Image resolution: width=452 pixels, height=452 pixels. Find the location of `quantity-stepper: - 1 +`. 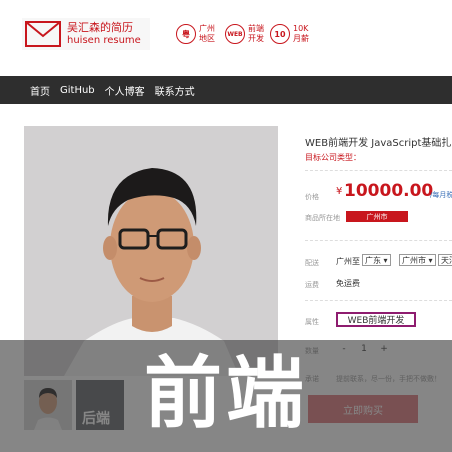

quantity-stepper: - 1 + is located at coordinates (364, 349).